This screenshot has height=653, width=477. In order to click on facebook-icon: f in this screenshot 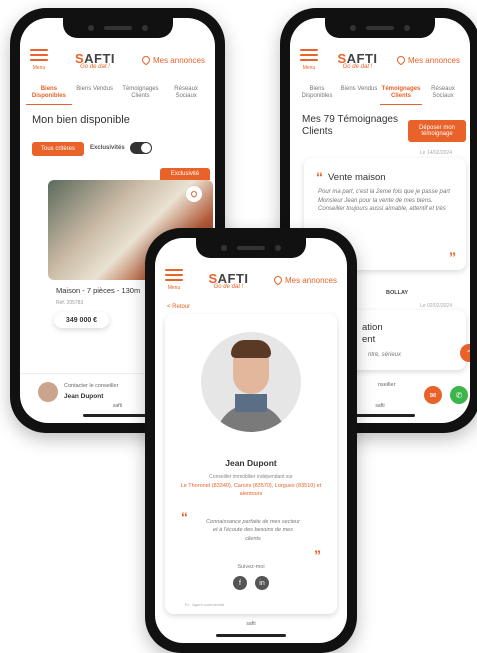, I will do `click(240, 583)`.